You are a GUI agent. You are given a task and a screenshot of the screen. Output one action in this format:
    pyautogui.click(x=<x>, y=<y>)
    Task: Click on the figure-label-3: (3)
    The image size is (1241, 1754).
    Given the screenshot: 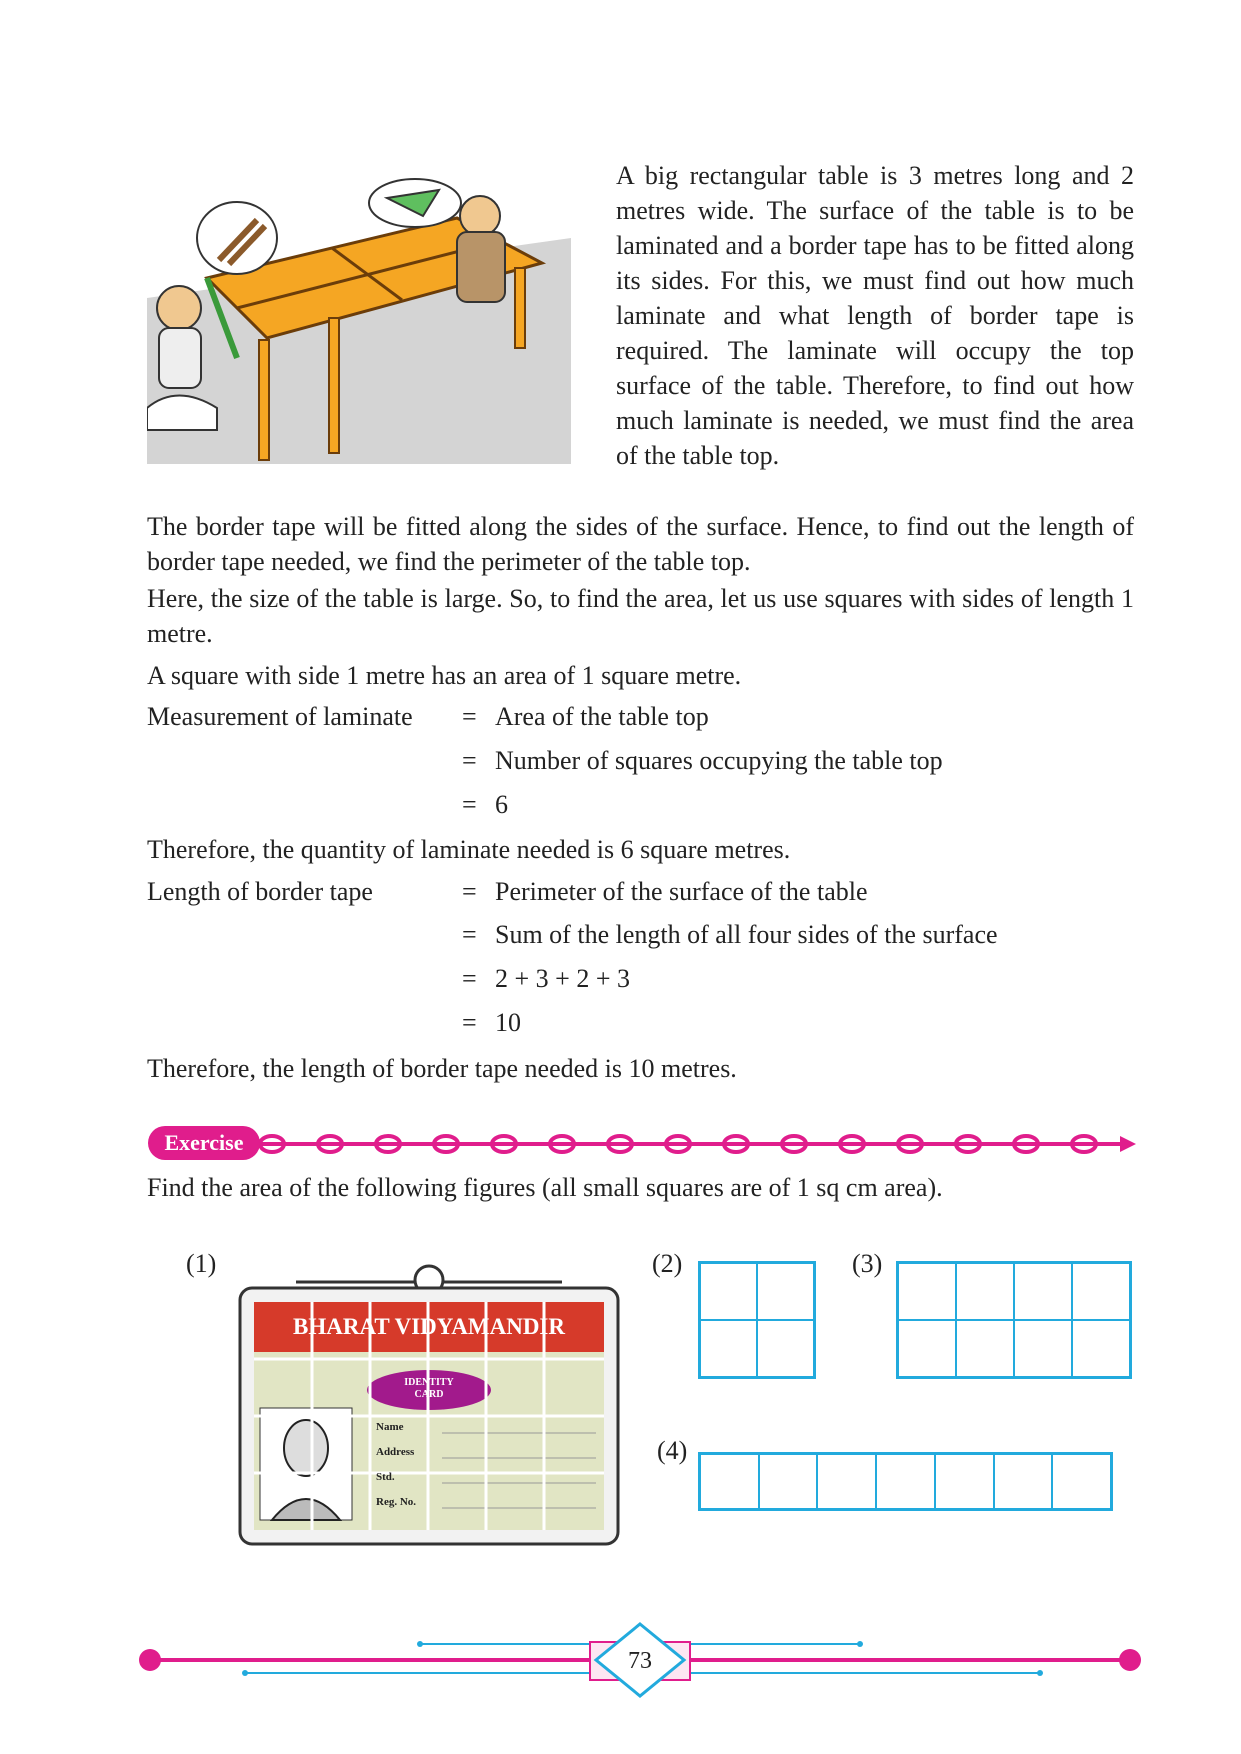 What is the action you would take?
    pyautogui.click(x=867, y=1263)
    